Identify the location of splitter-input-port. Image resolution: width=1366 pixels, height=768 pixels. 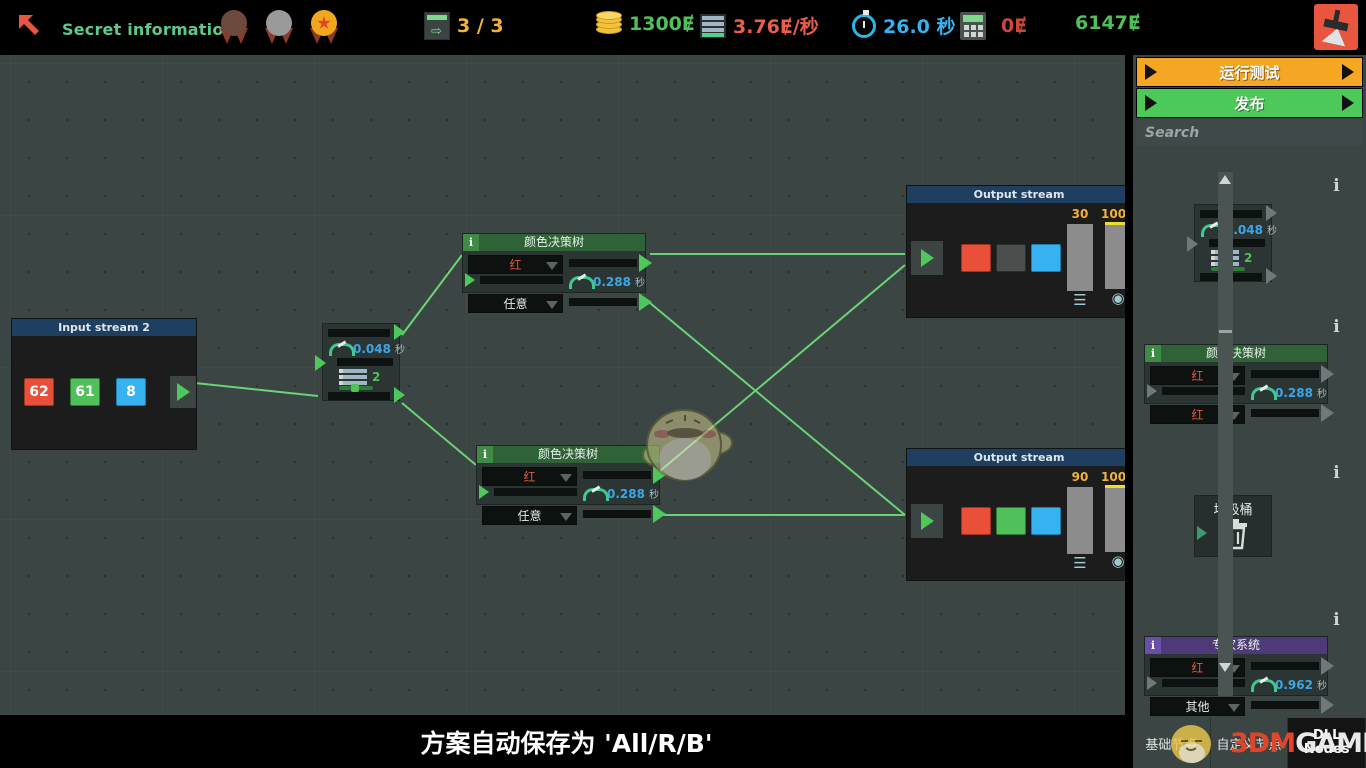
(320, 363).